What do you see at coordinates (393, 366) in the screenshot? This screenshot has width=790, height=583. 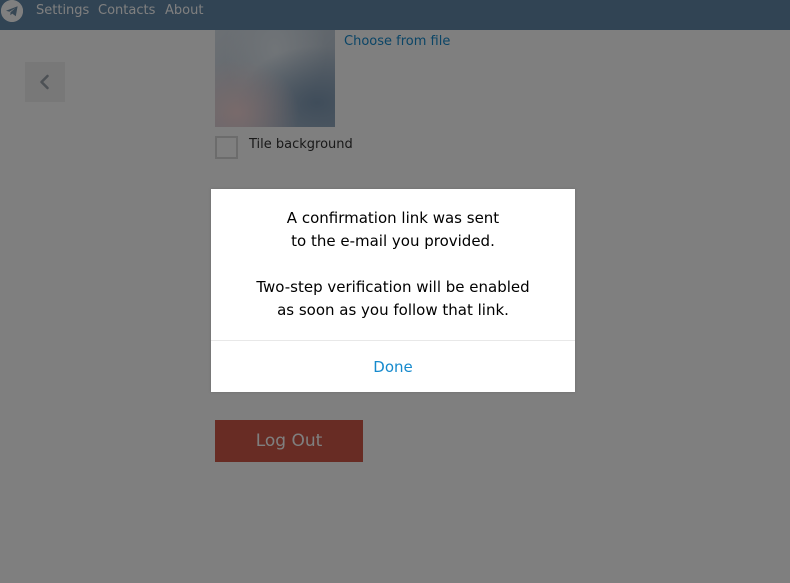 I see `done-button: Done` at bounding box center [393, 366].